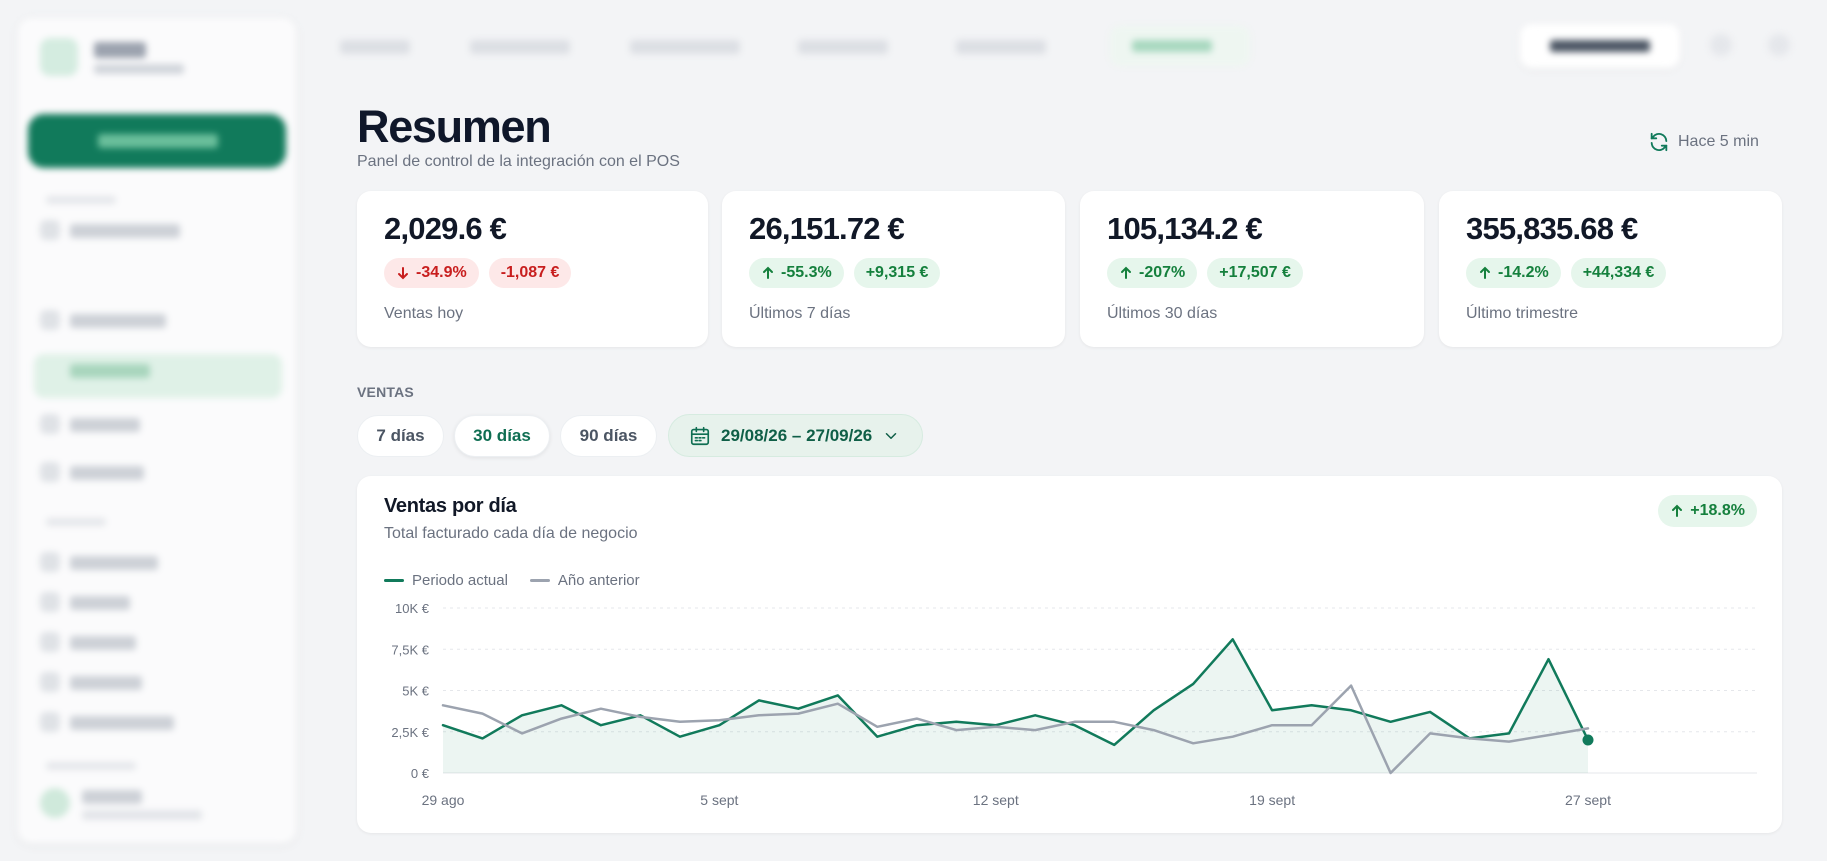 The width and height of the screenshot is (1827, 861). I want to click on date-range-label: 29/08/26 – 27/09/26, so click(797, 435).